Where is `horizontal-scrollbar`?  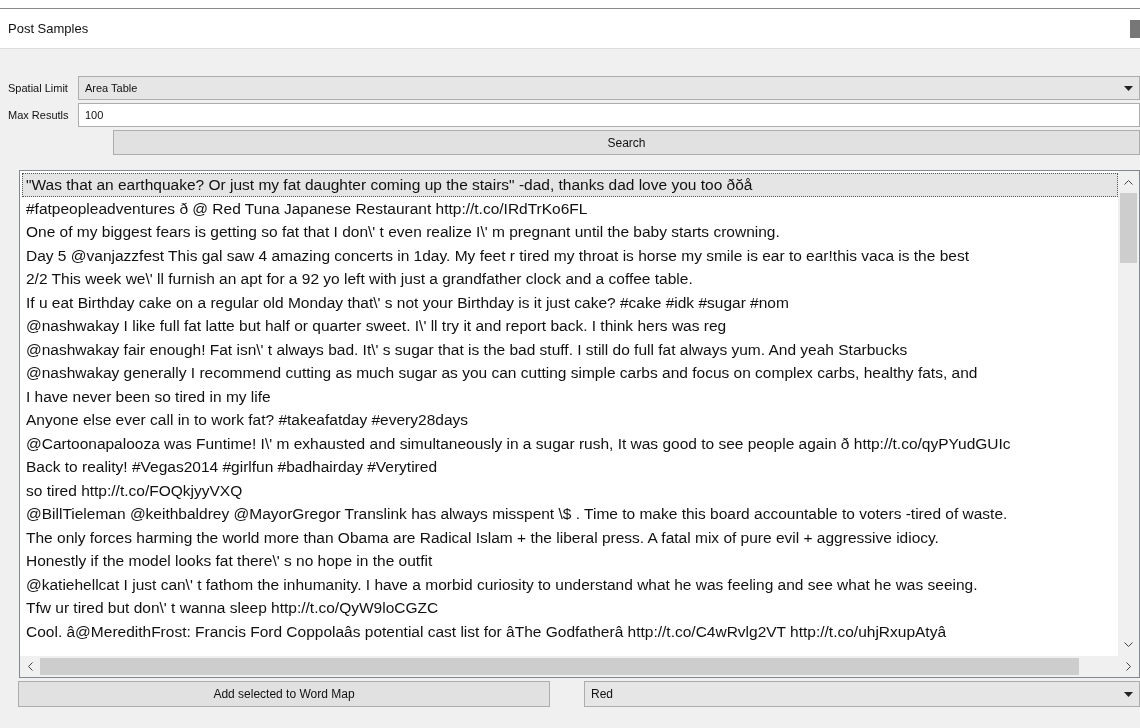 horizontal-scrollbar is located at coordinates (579, 666).